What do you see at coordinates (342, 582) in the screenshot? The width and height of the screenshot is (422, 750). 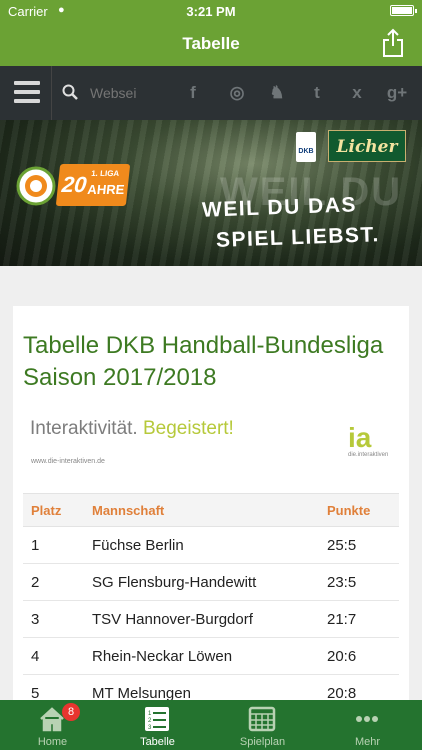 I see `row-punkte: 23:5` at bounding box center [342, 582].